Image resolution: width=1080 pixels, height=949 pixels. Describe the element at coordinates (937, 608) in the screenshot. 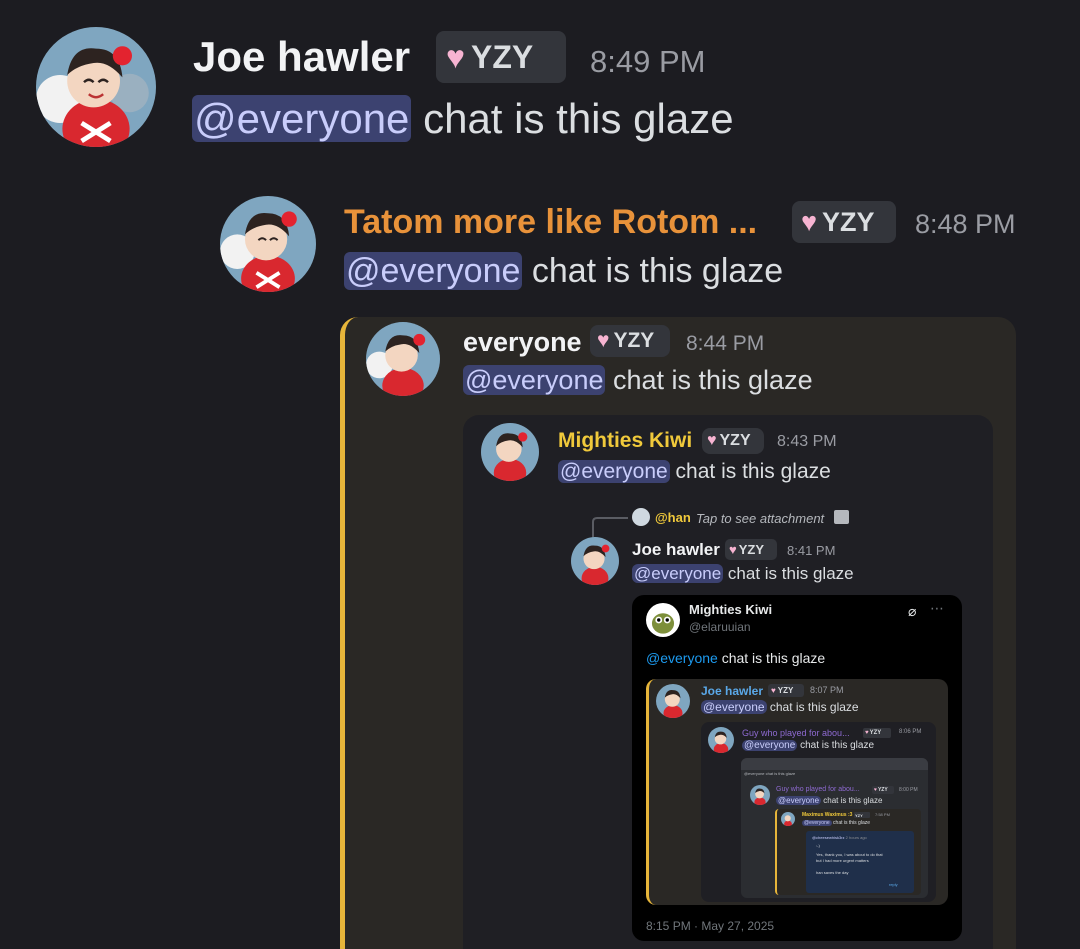

I see `more-icon: ⋯` at that location.